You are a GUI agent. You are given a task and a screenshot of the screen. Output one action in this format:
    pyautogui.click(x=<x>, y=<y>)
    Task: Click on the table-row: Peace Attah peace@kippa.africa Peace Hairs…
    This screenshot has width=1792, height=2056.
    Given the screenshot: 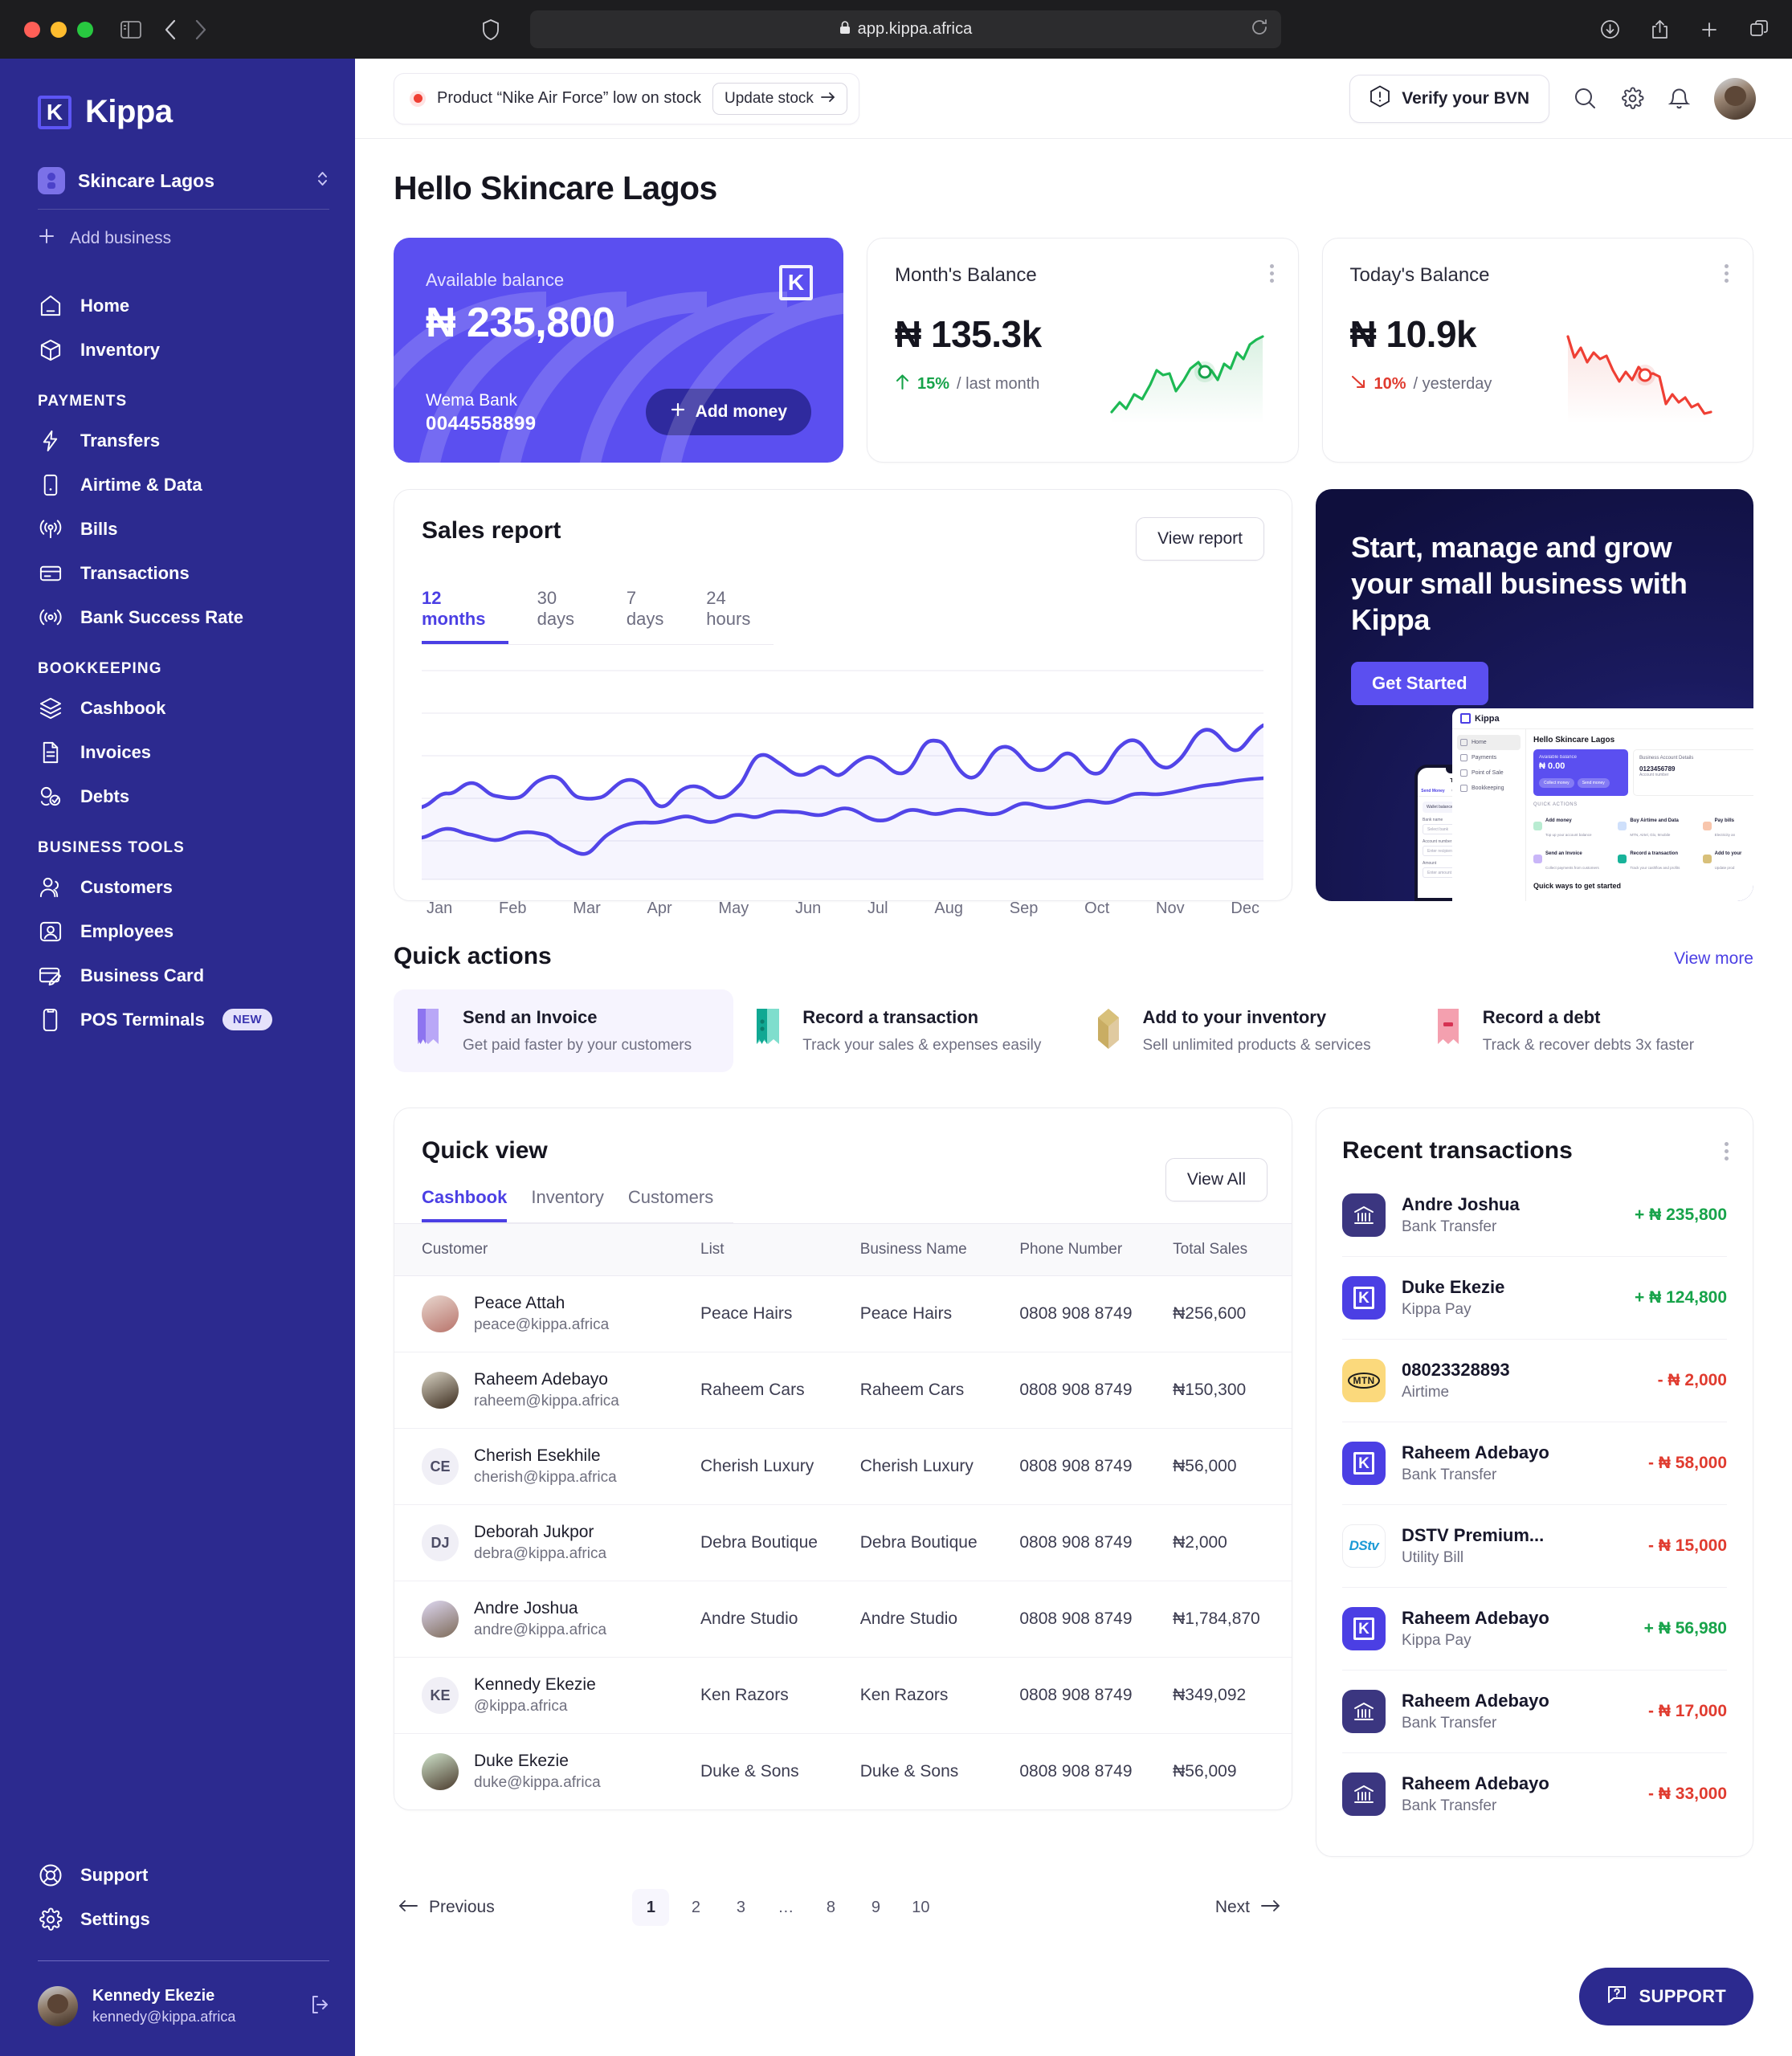 What is the action you would take?
    pyautogui.click(x=843, y=1313)
    